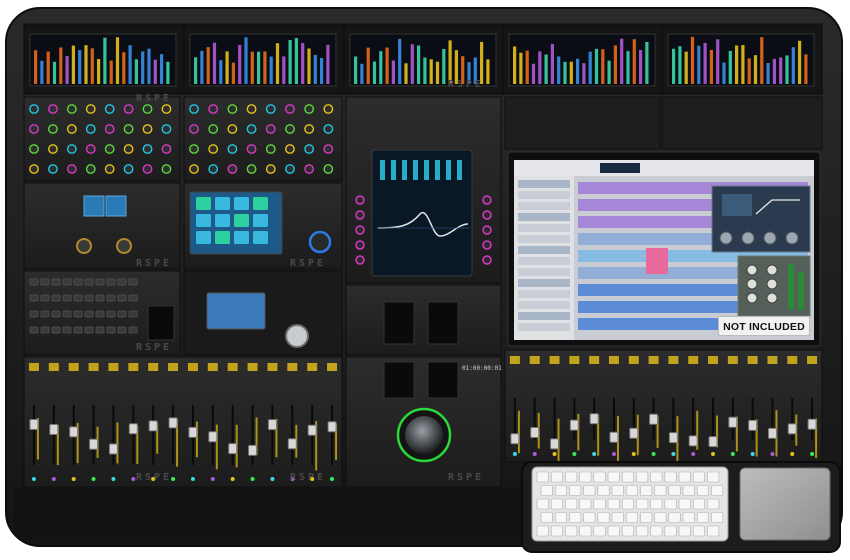  Describe the element at coordinates (297, 336) in the screenshot. I see `joystick-knob` at that location.